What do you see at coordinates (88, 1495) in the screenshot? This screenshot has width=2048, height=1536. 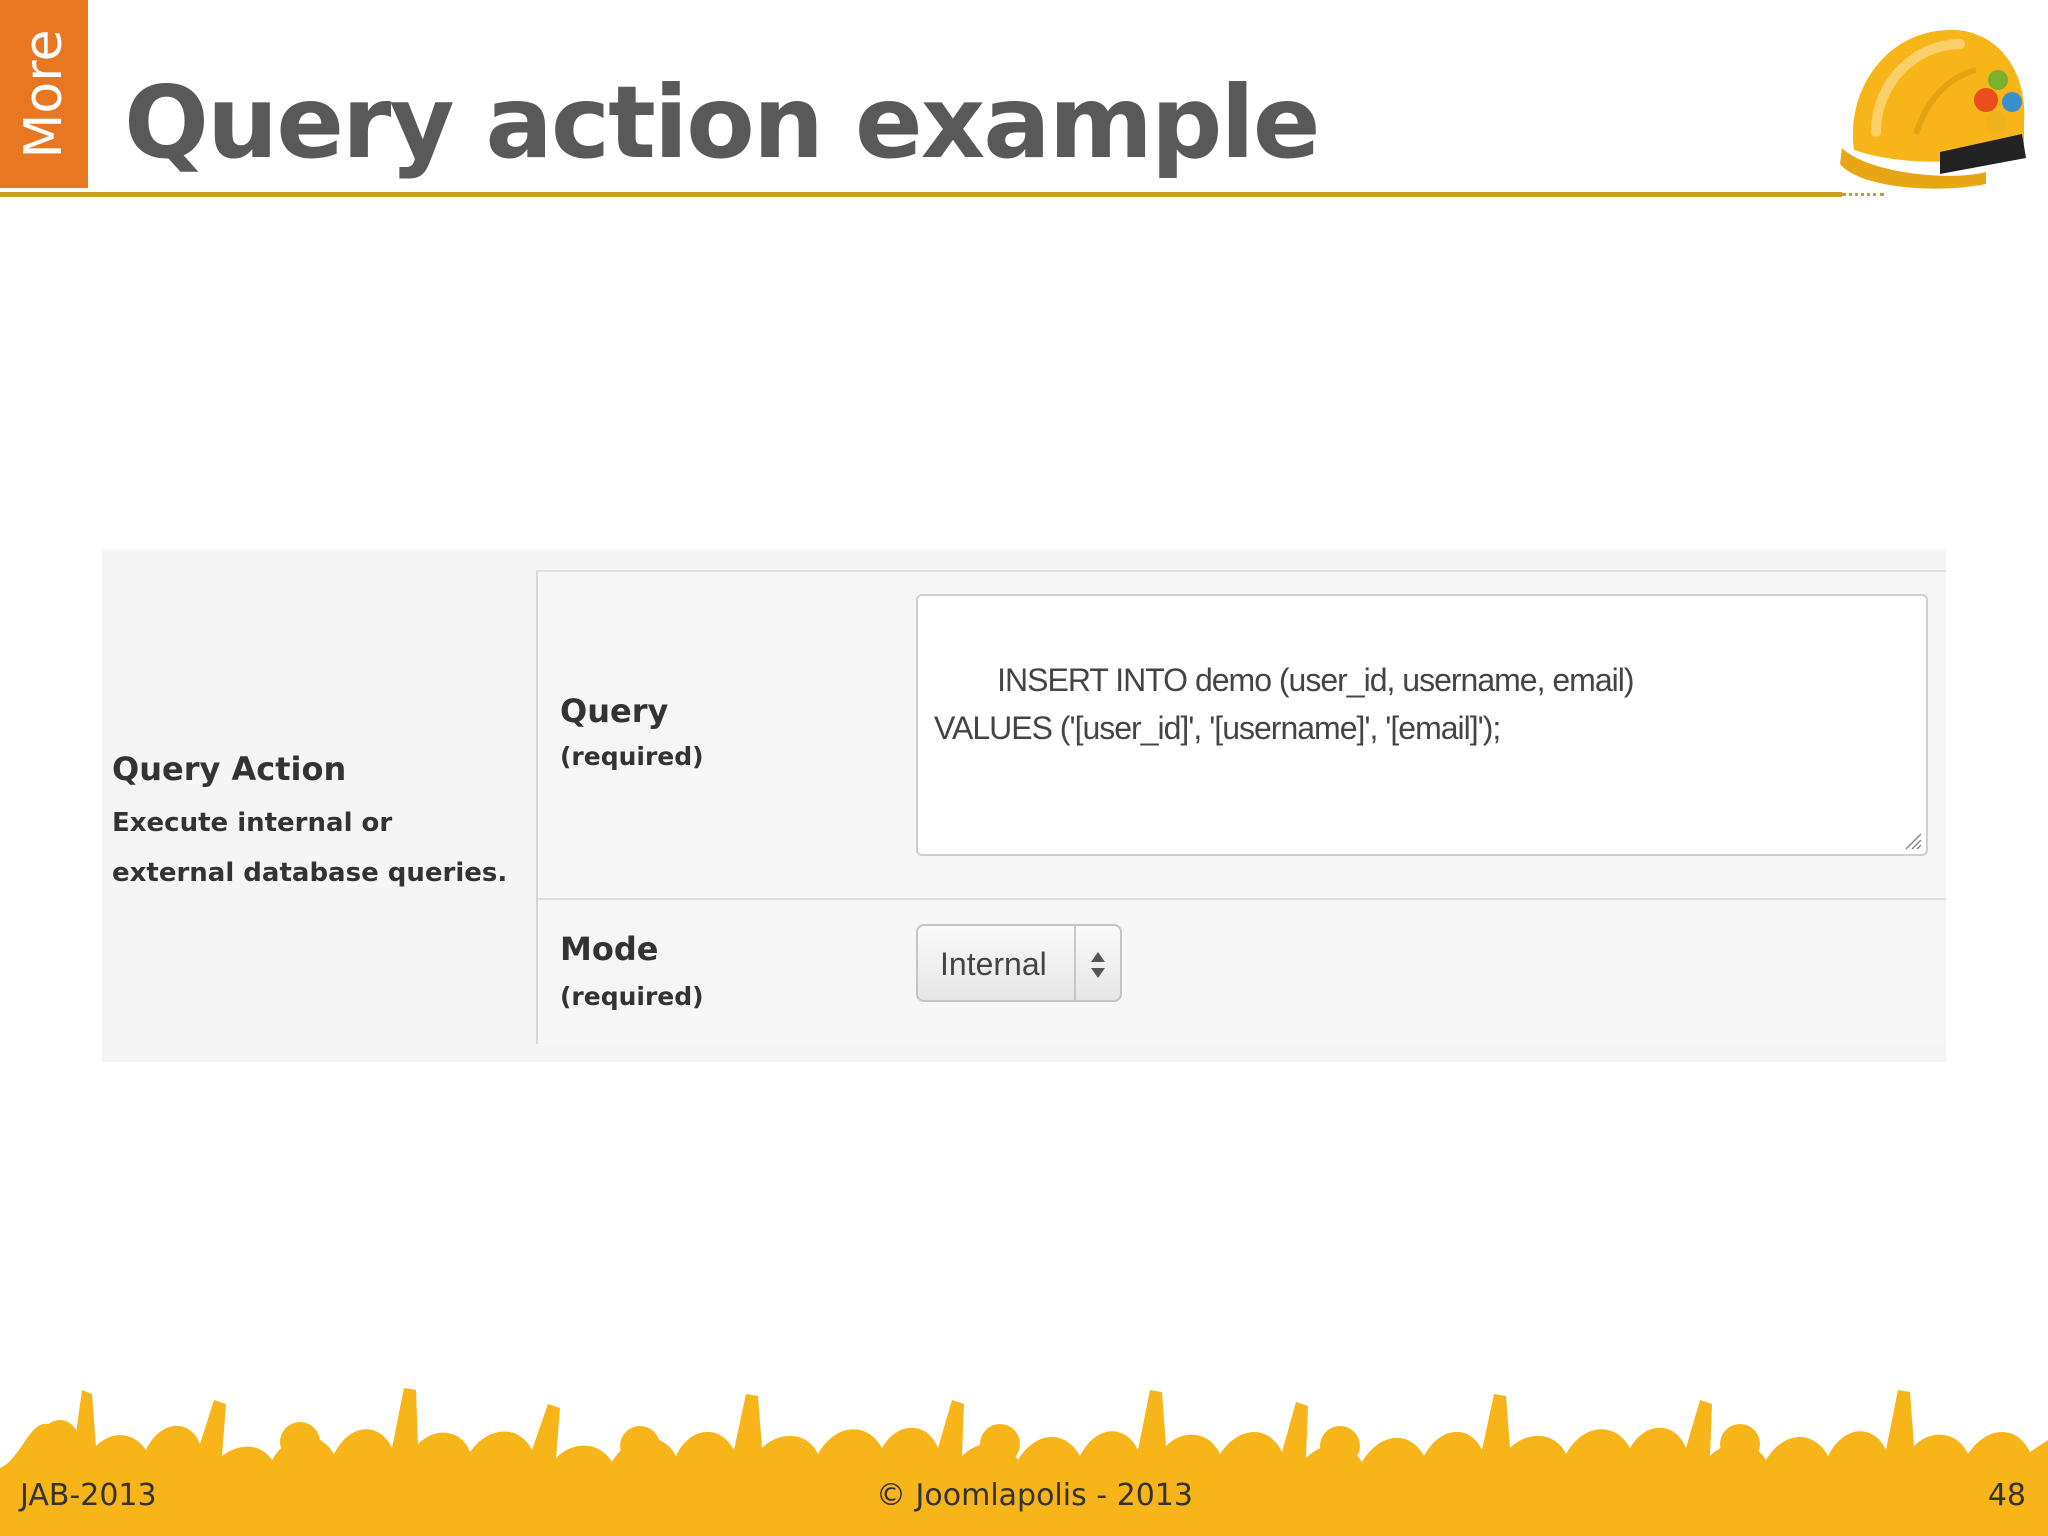 I see `footer-left: JAB-2013` at bounding box center [88, 1495].